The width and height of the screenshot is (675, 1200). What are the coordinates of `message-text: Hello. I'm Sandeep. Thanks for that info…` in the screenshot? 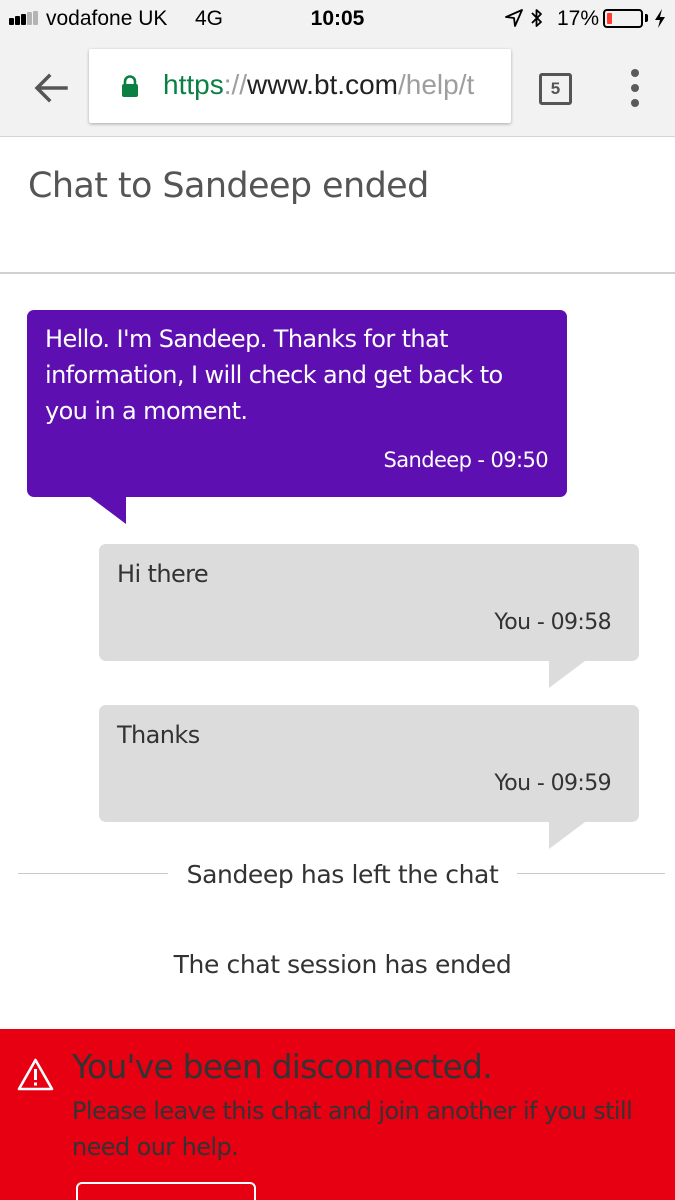 It's located at (274, 375).